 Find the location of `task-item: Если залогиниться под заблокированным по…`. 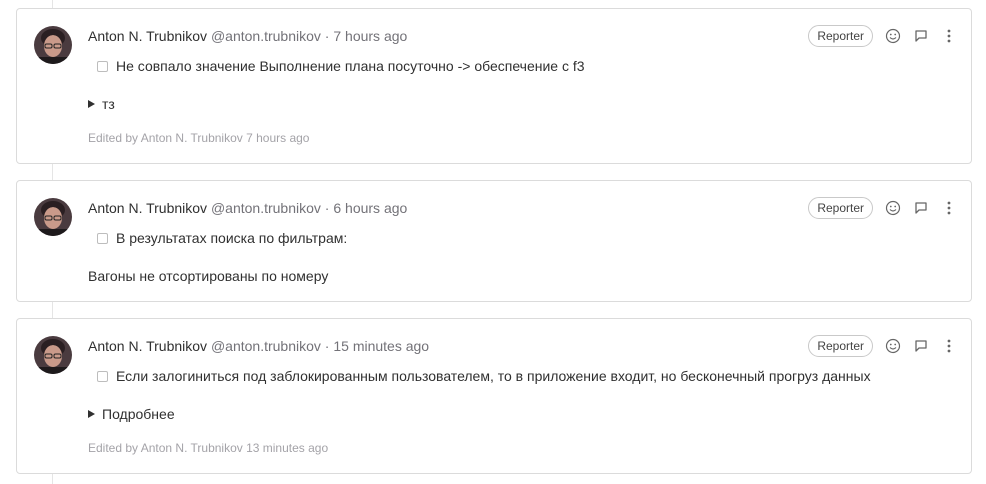

task-item: Если залогиниться под заблокированным по… is located at coordinates (484, 376).